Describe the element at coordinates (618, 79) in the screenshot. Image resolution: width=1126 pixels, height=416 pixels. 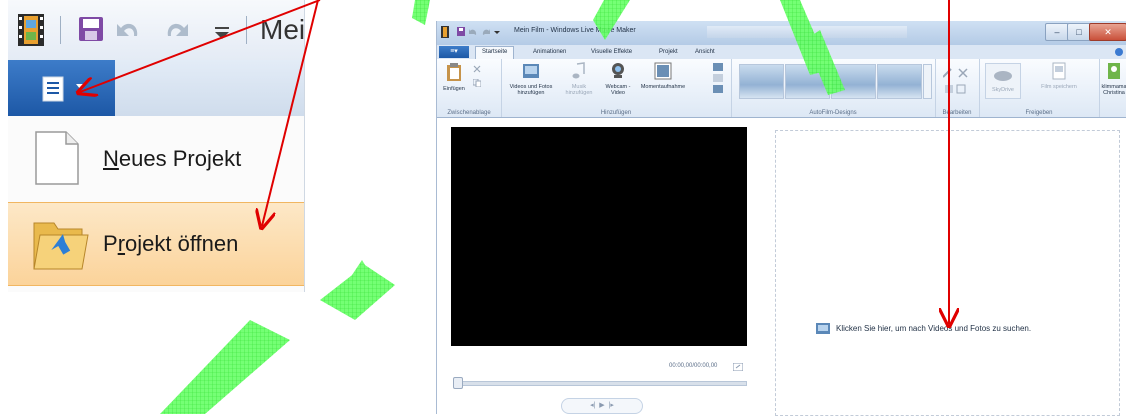
I see `webcam-video-button: Webcam -Video` at that location.